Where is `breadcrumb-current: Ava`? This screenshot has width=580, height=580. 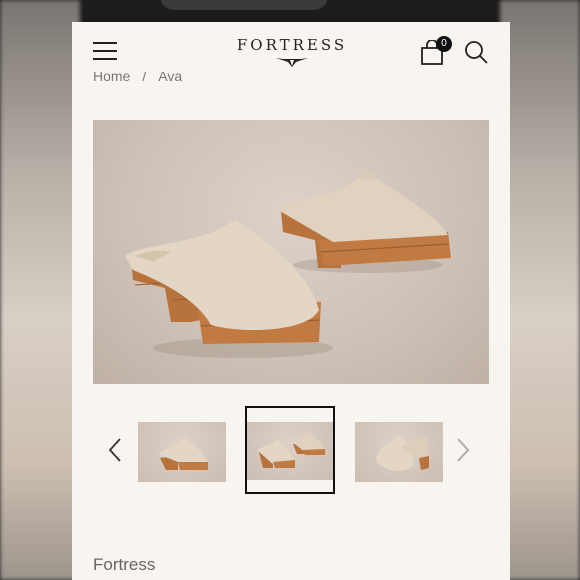 breadcrumb-current: Ava is located at coordinates (170, 78).